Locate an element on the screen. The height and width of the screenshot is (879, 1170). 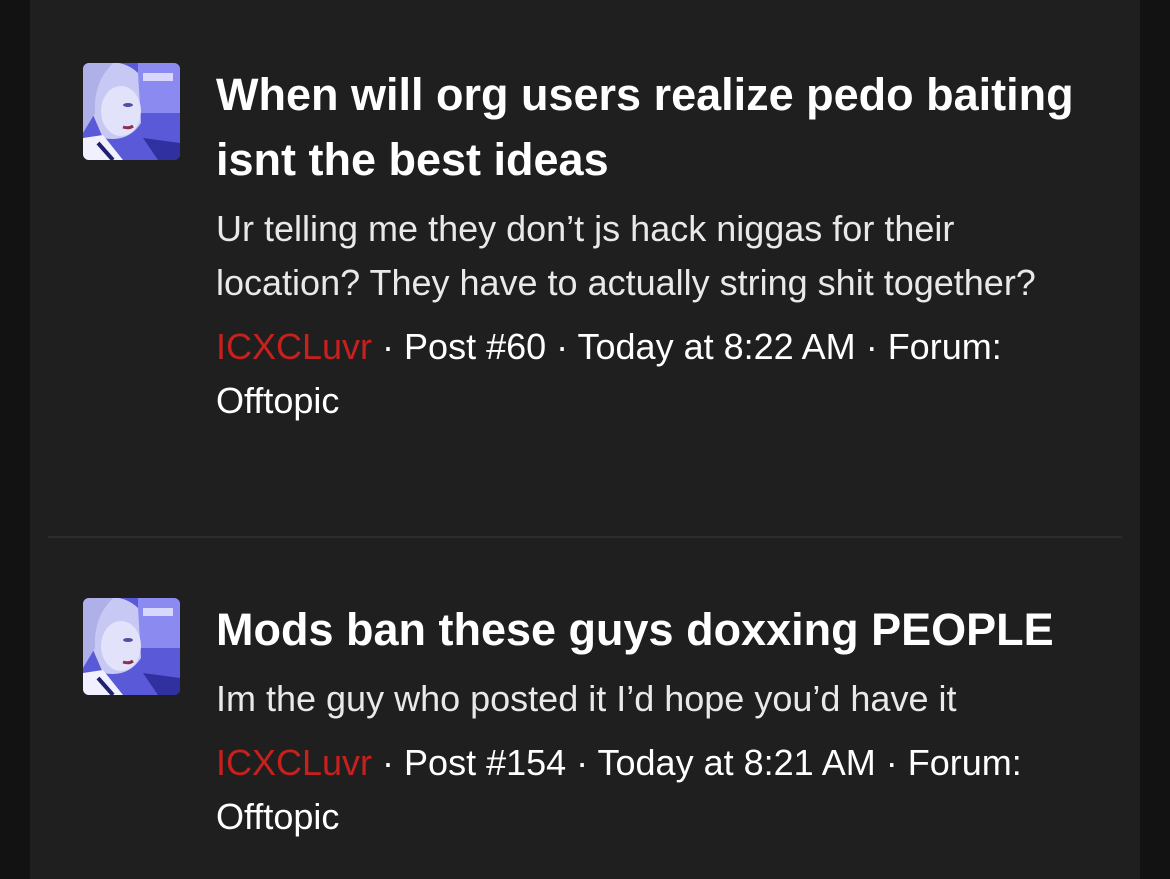
post-number: Post #60 is located at coordinates (475, 346).